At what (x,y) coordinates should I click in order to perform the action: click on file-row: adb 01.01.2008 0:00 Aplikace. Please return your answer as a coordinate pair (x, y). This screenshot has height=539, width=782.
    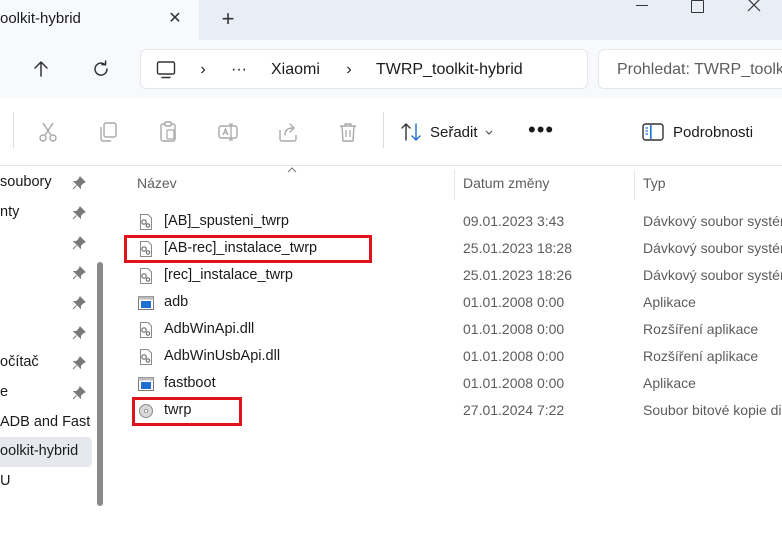
    Looking at the image, I should click on (449, 302).